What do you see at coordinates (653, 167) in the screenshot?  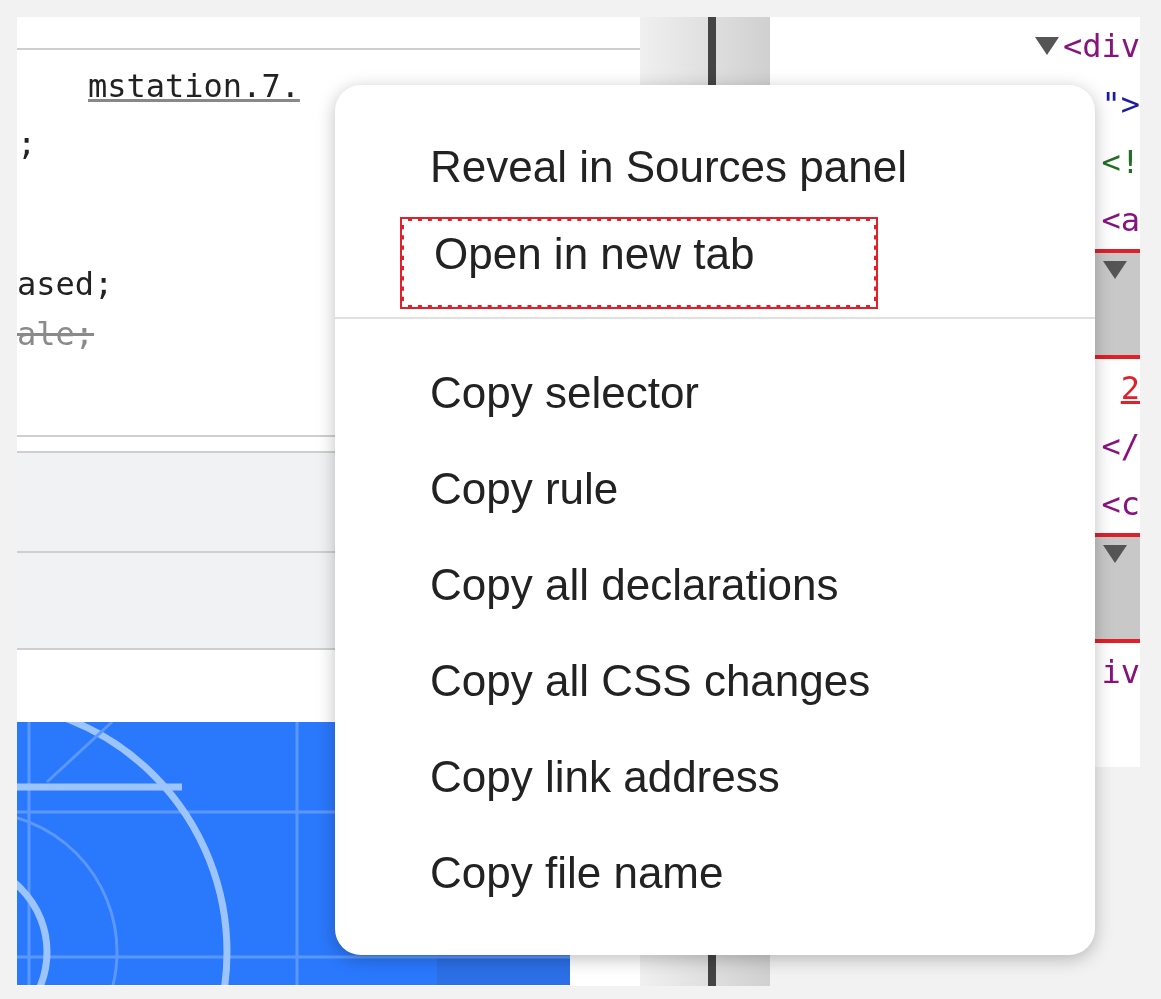 I see `menu-item: Reveal in Sources panel` at bounding box center [653, 167].